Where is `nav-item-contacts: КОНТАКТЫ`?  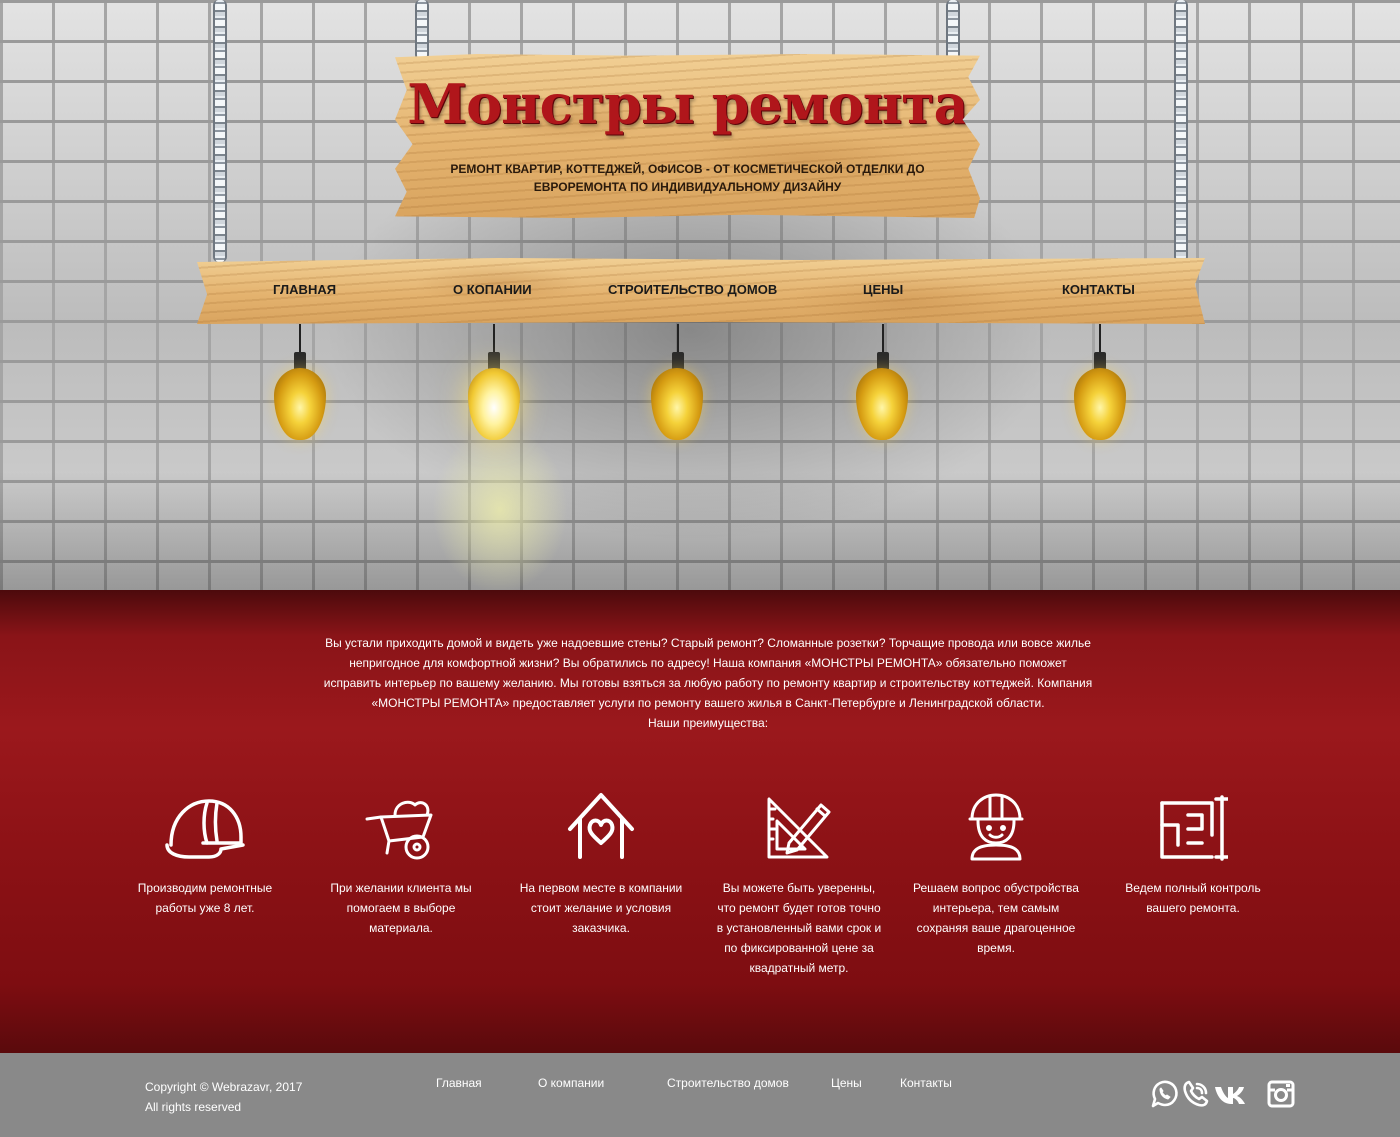
nav-item-contacts: КОНТАКТЫ is located at coordinates (1098, 289).